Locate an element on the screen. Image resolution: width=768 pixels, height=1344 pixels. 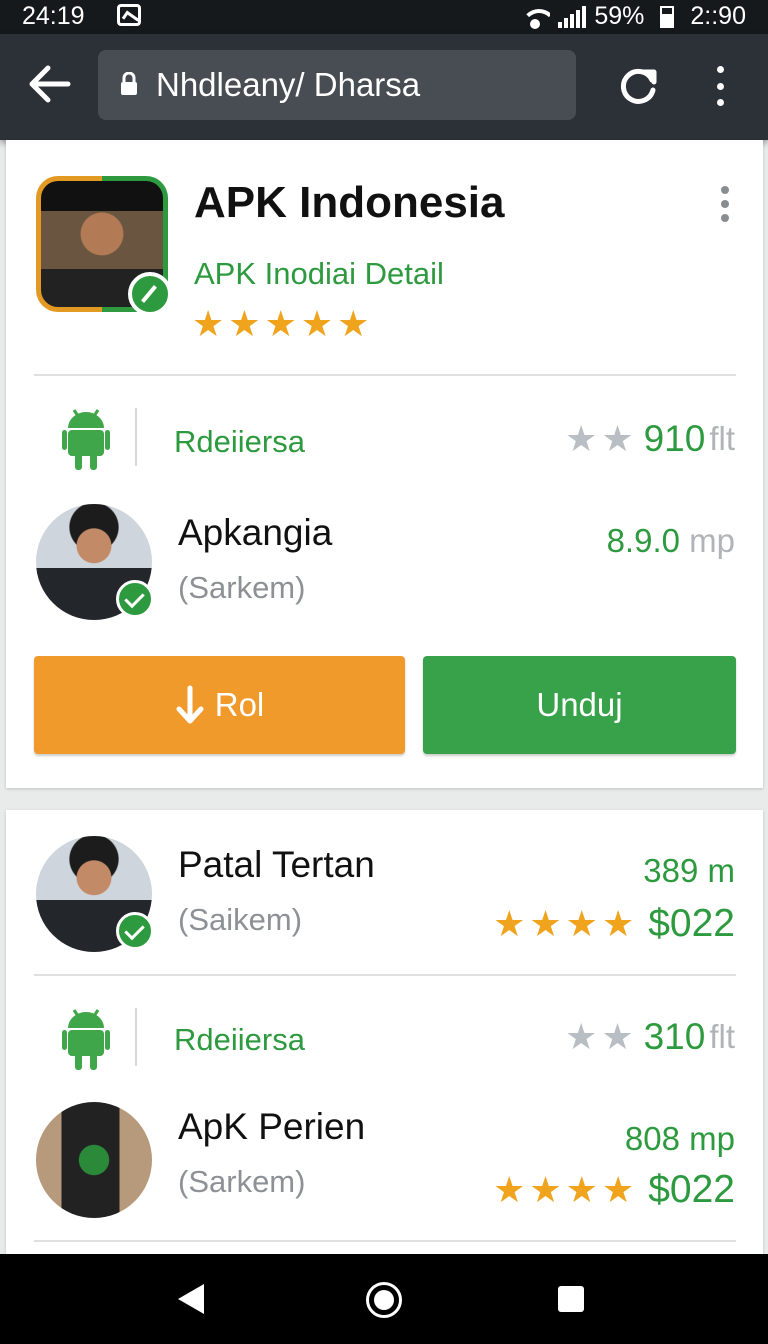
unduh-button-label: Unduj is located at coordinates (579, 704).